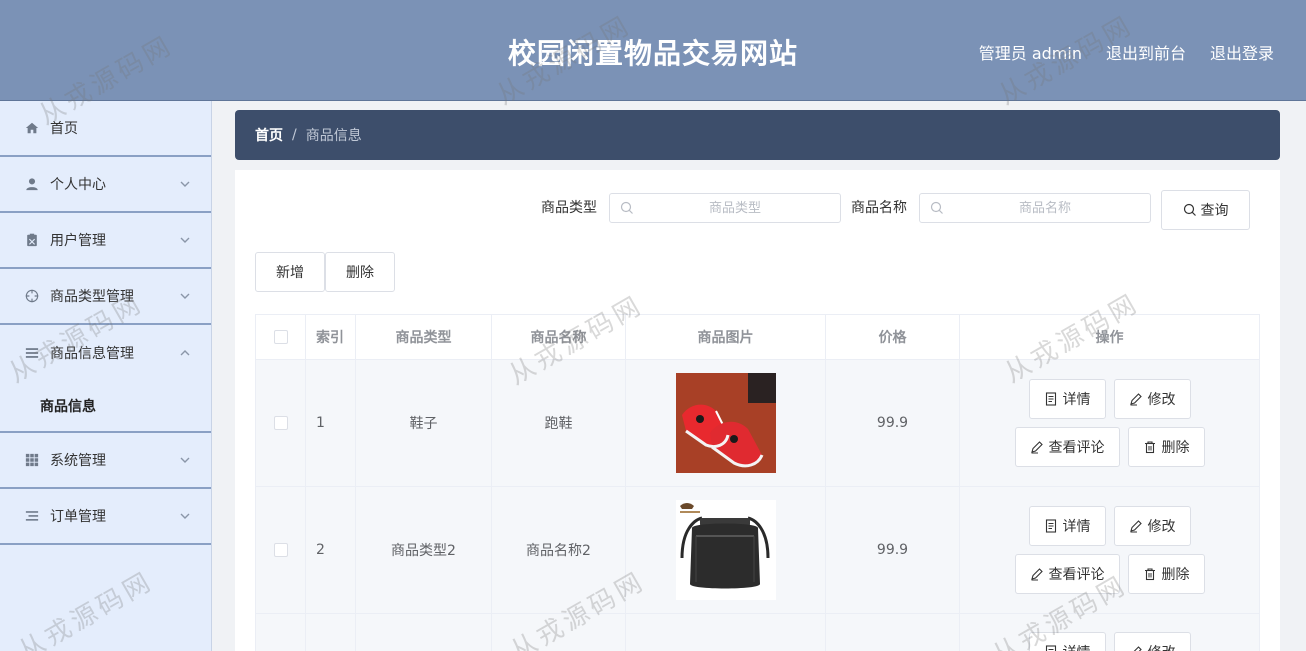 The image size is (1306, 651). Describe the element at coordinates (1110, 632) in the screenshot. I see `row-actions: 详情 修改` at that location.